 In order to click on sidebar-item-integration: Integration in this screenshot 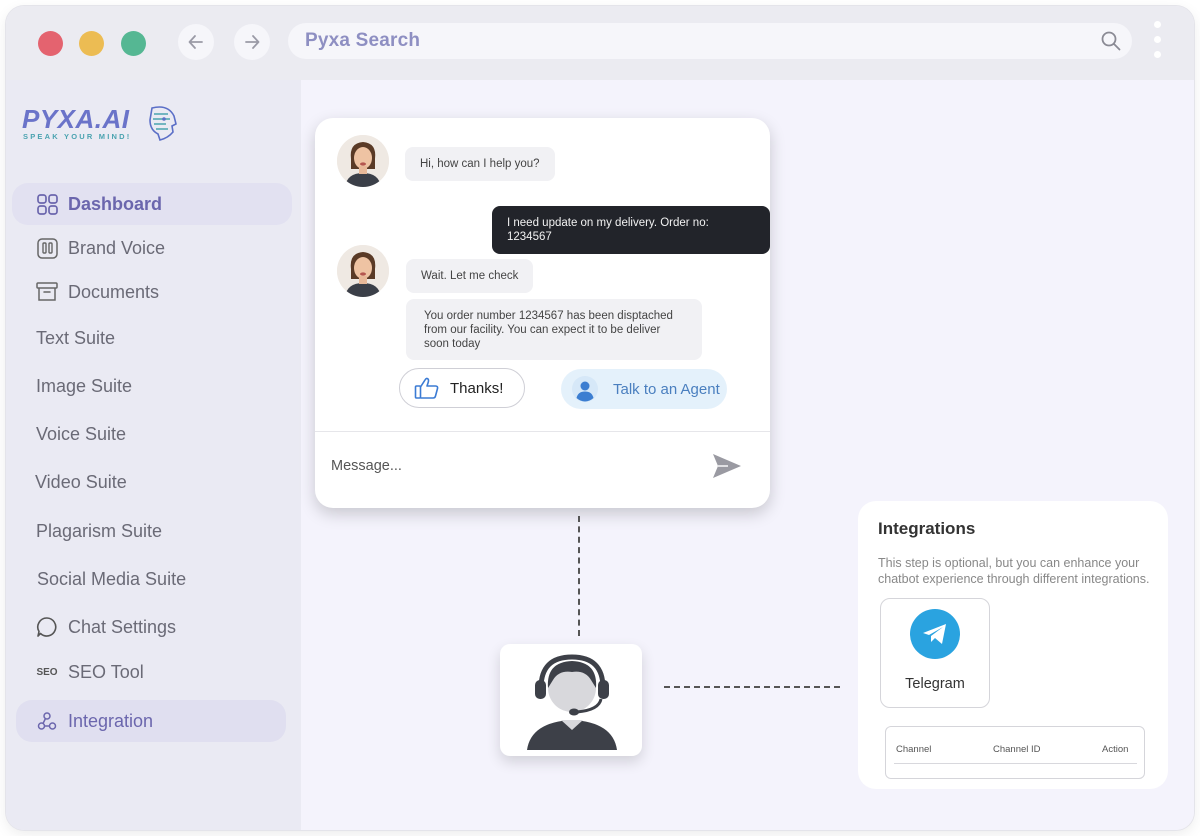, I will do `click(151, 721)`.